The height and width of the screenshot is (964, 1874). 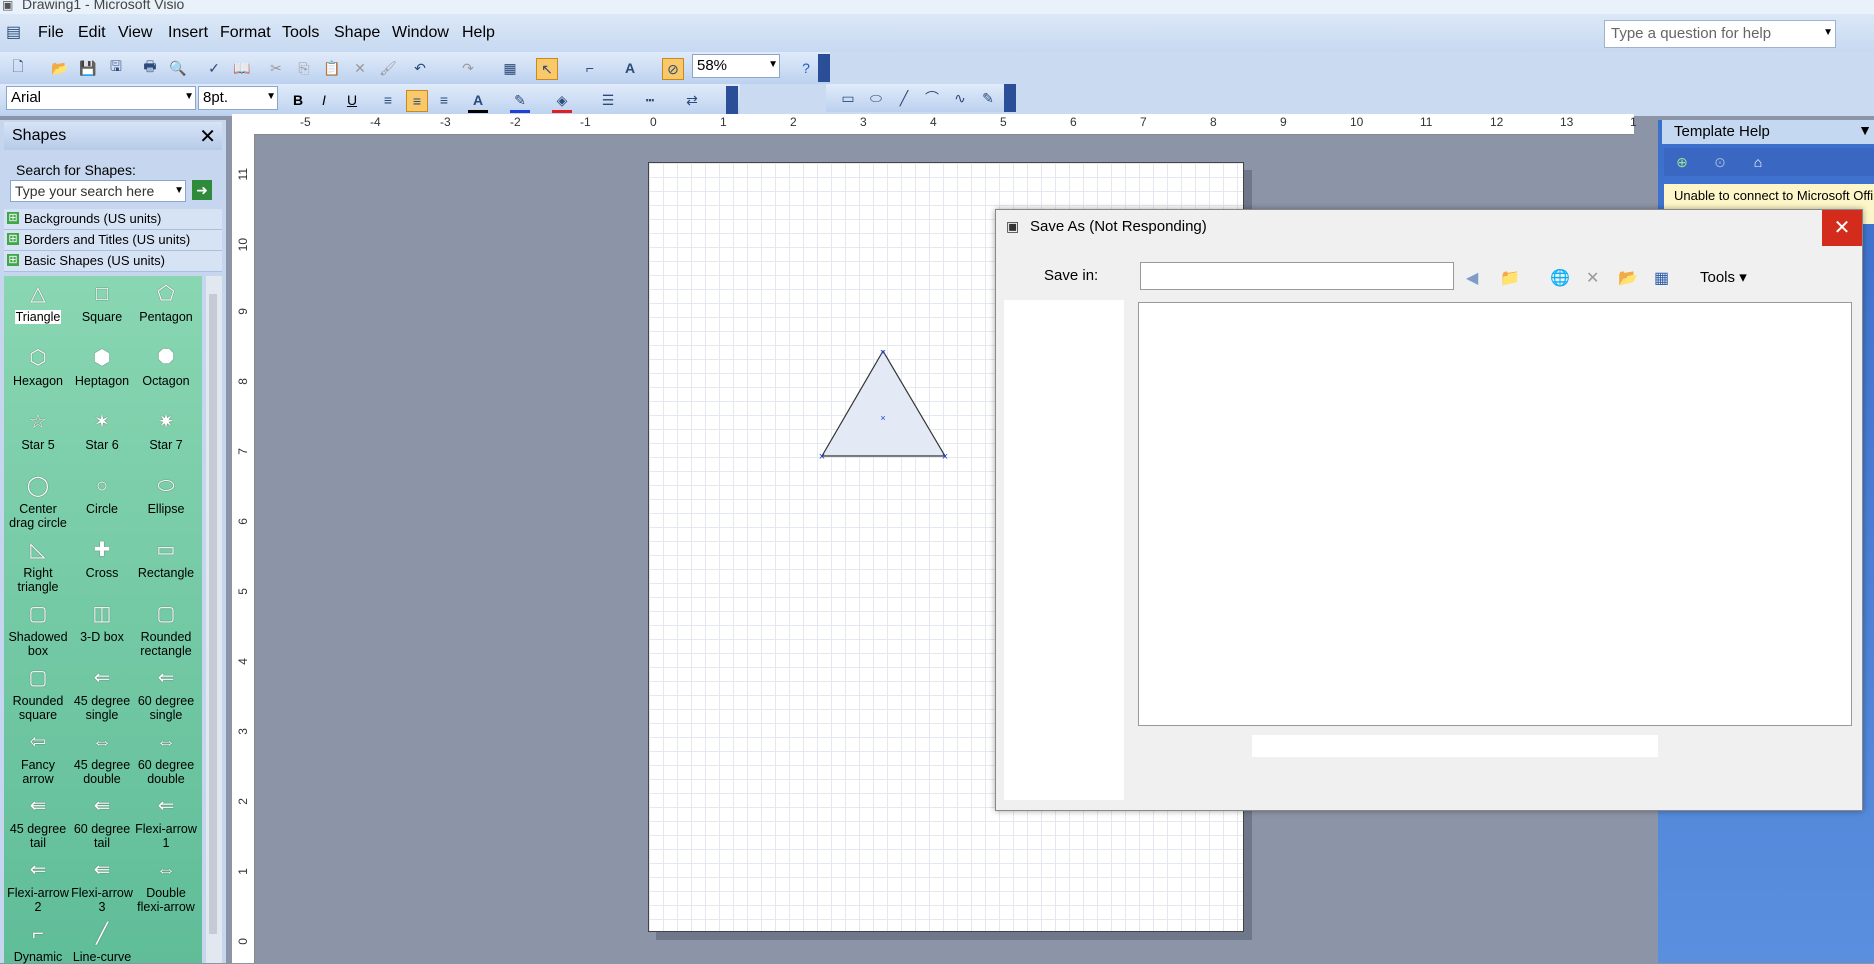 I want to click on text-tool-icon: A, so click(x=630, y=68).